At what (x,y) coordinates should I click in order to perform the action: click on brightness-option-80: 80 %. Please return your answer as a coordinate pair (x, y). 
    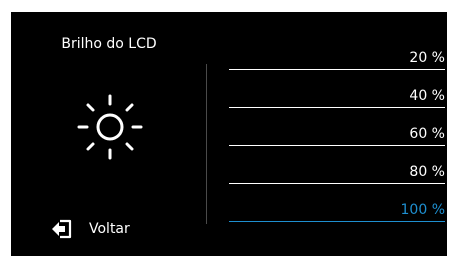
    Looking at the image, I should click on (337, 165).